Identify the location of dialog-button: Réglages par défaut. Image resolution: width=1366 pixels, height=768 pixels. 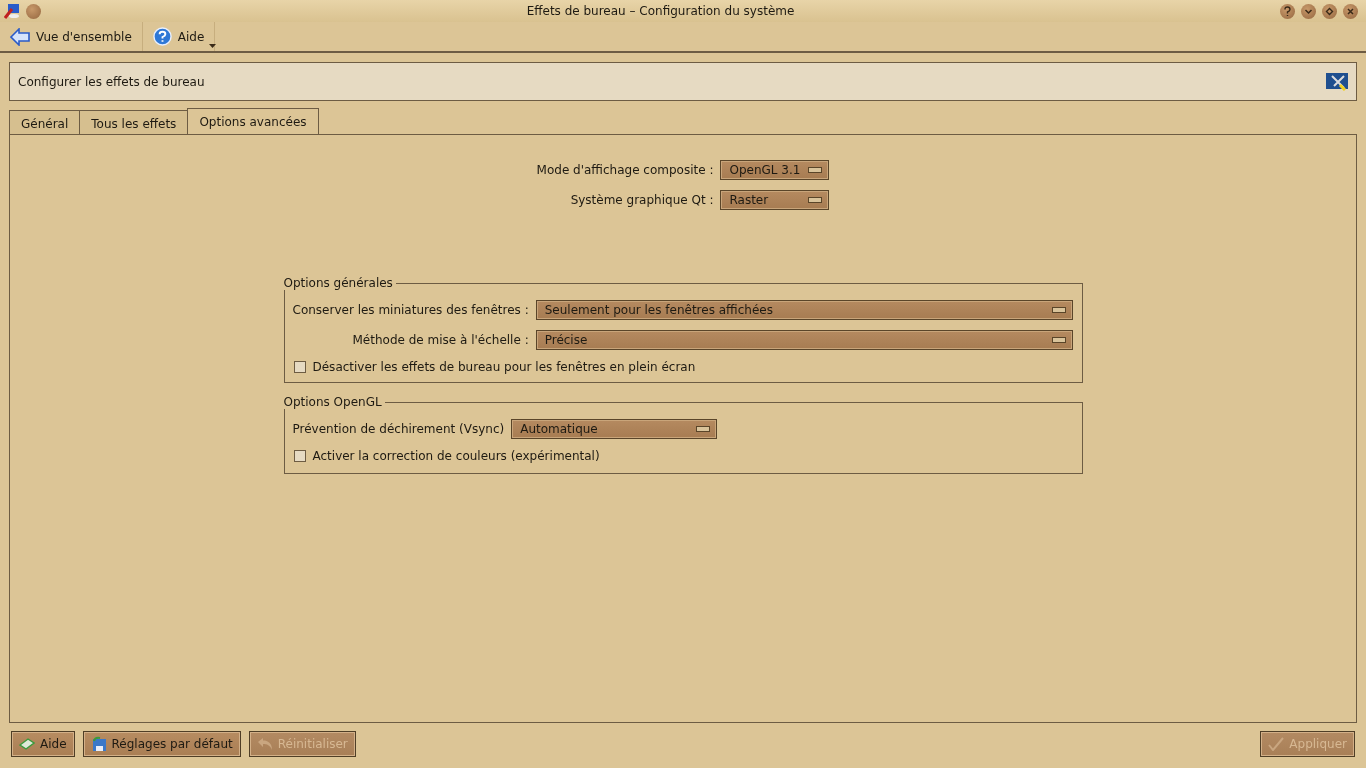
(161, 744).